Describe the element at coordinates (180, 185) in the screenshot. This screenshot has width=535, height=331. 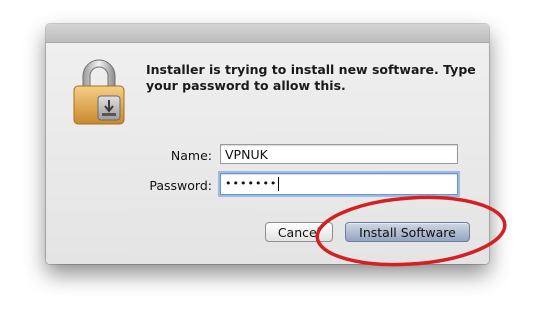
I see `password-label: Password:` at that location.